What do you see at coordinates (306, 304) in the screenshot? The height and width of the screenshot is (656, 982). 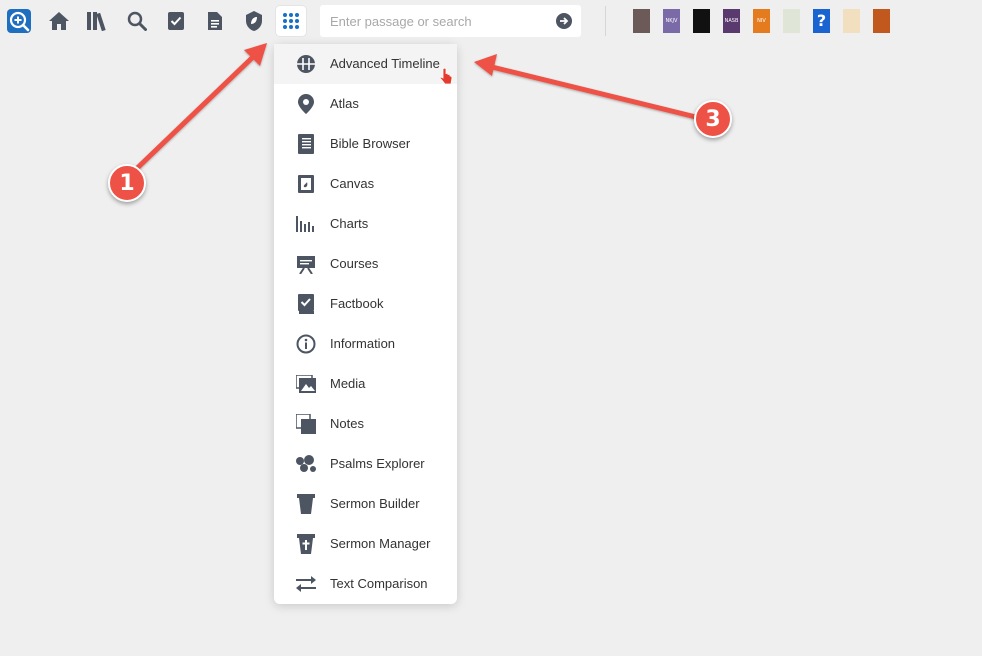 I see `factbook-icon` at bounding box center [306, 304].